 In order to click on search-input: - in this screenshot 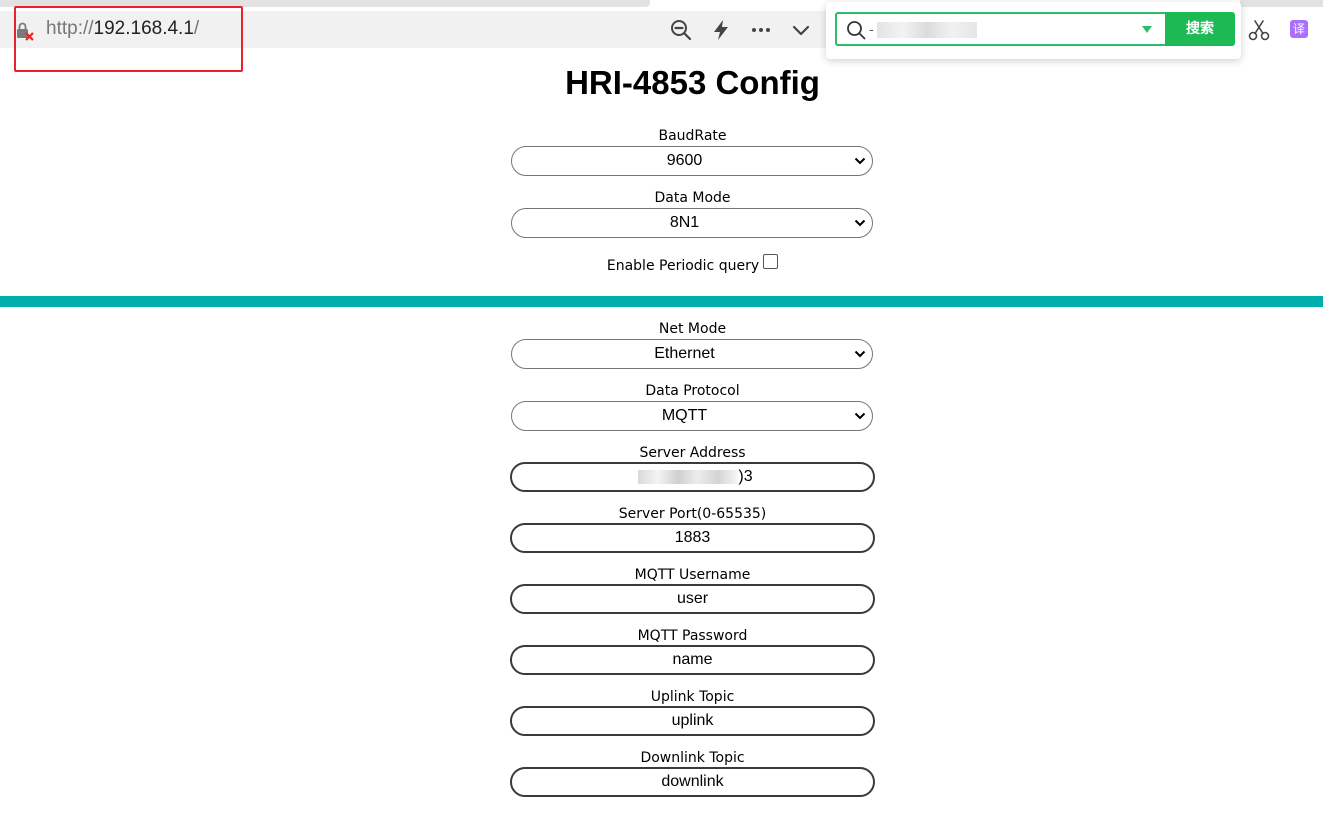, I will do `click(1000, 29)`.